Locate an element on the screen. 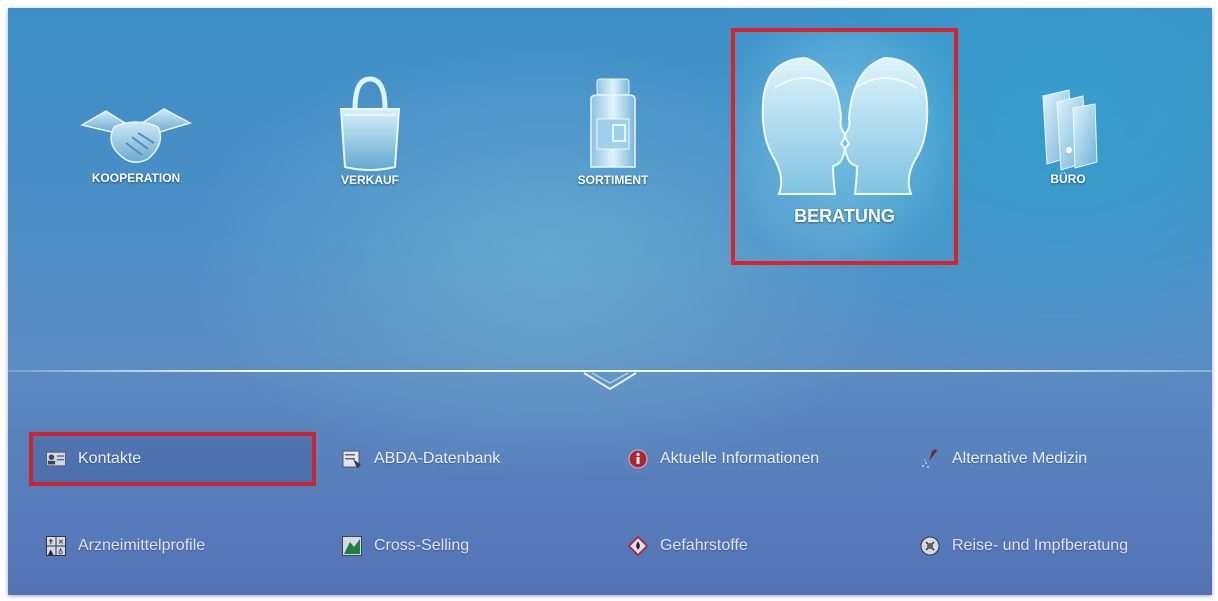 The image size is (1218, 601). category-label: BÜRO is located at coordinates (1068, 179).